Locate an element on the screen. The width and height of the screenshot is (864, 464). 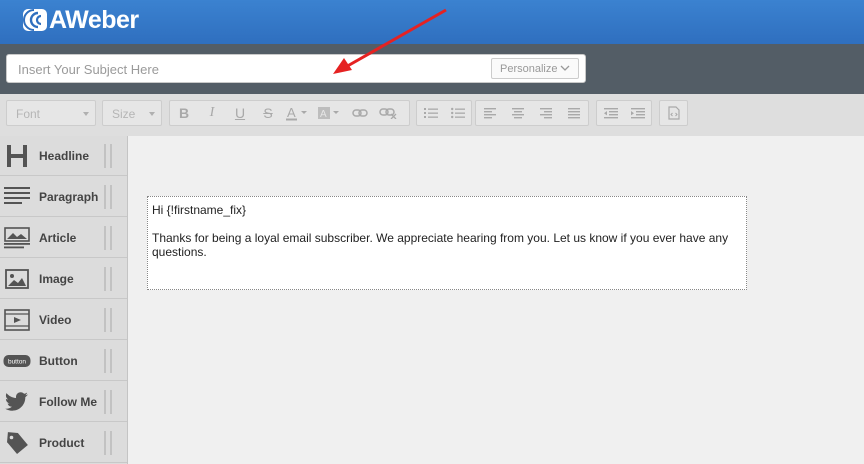
text-color-button: A is located at coordinates (298, 113).